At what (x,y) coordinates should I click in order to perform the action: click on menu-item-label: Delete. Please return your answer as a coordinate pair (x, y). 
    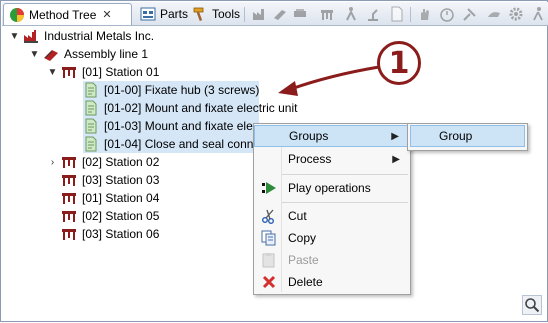
    Looking at the image, I should click on (305, 282).